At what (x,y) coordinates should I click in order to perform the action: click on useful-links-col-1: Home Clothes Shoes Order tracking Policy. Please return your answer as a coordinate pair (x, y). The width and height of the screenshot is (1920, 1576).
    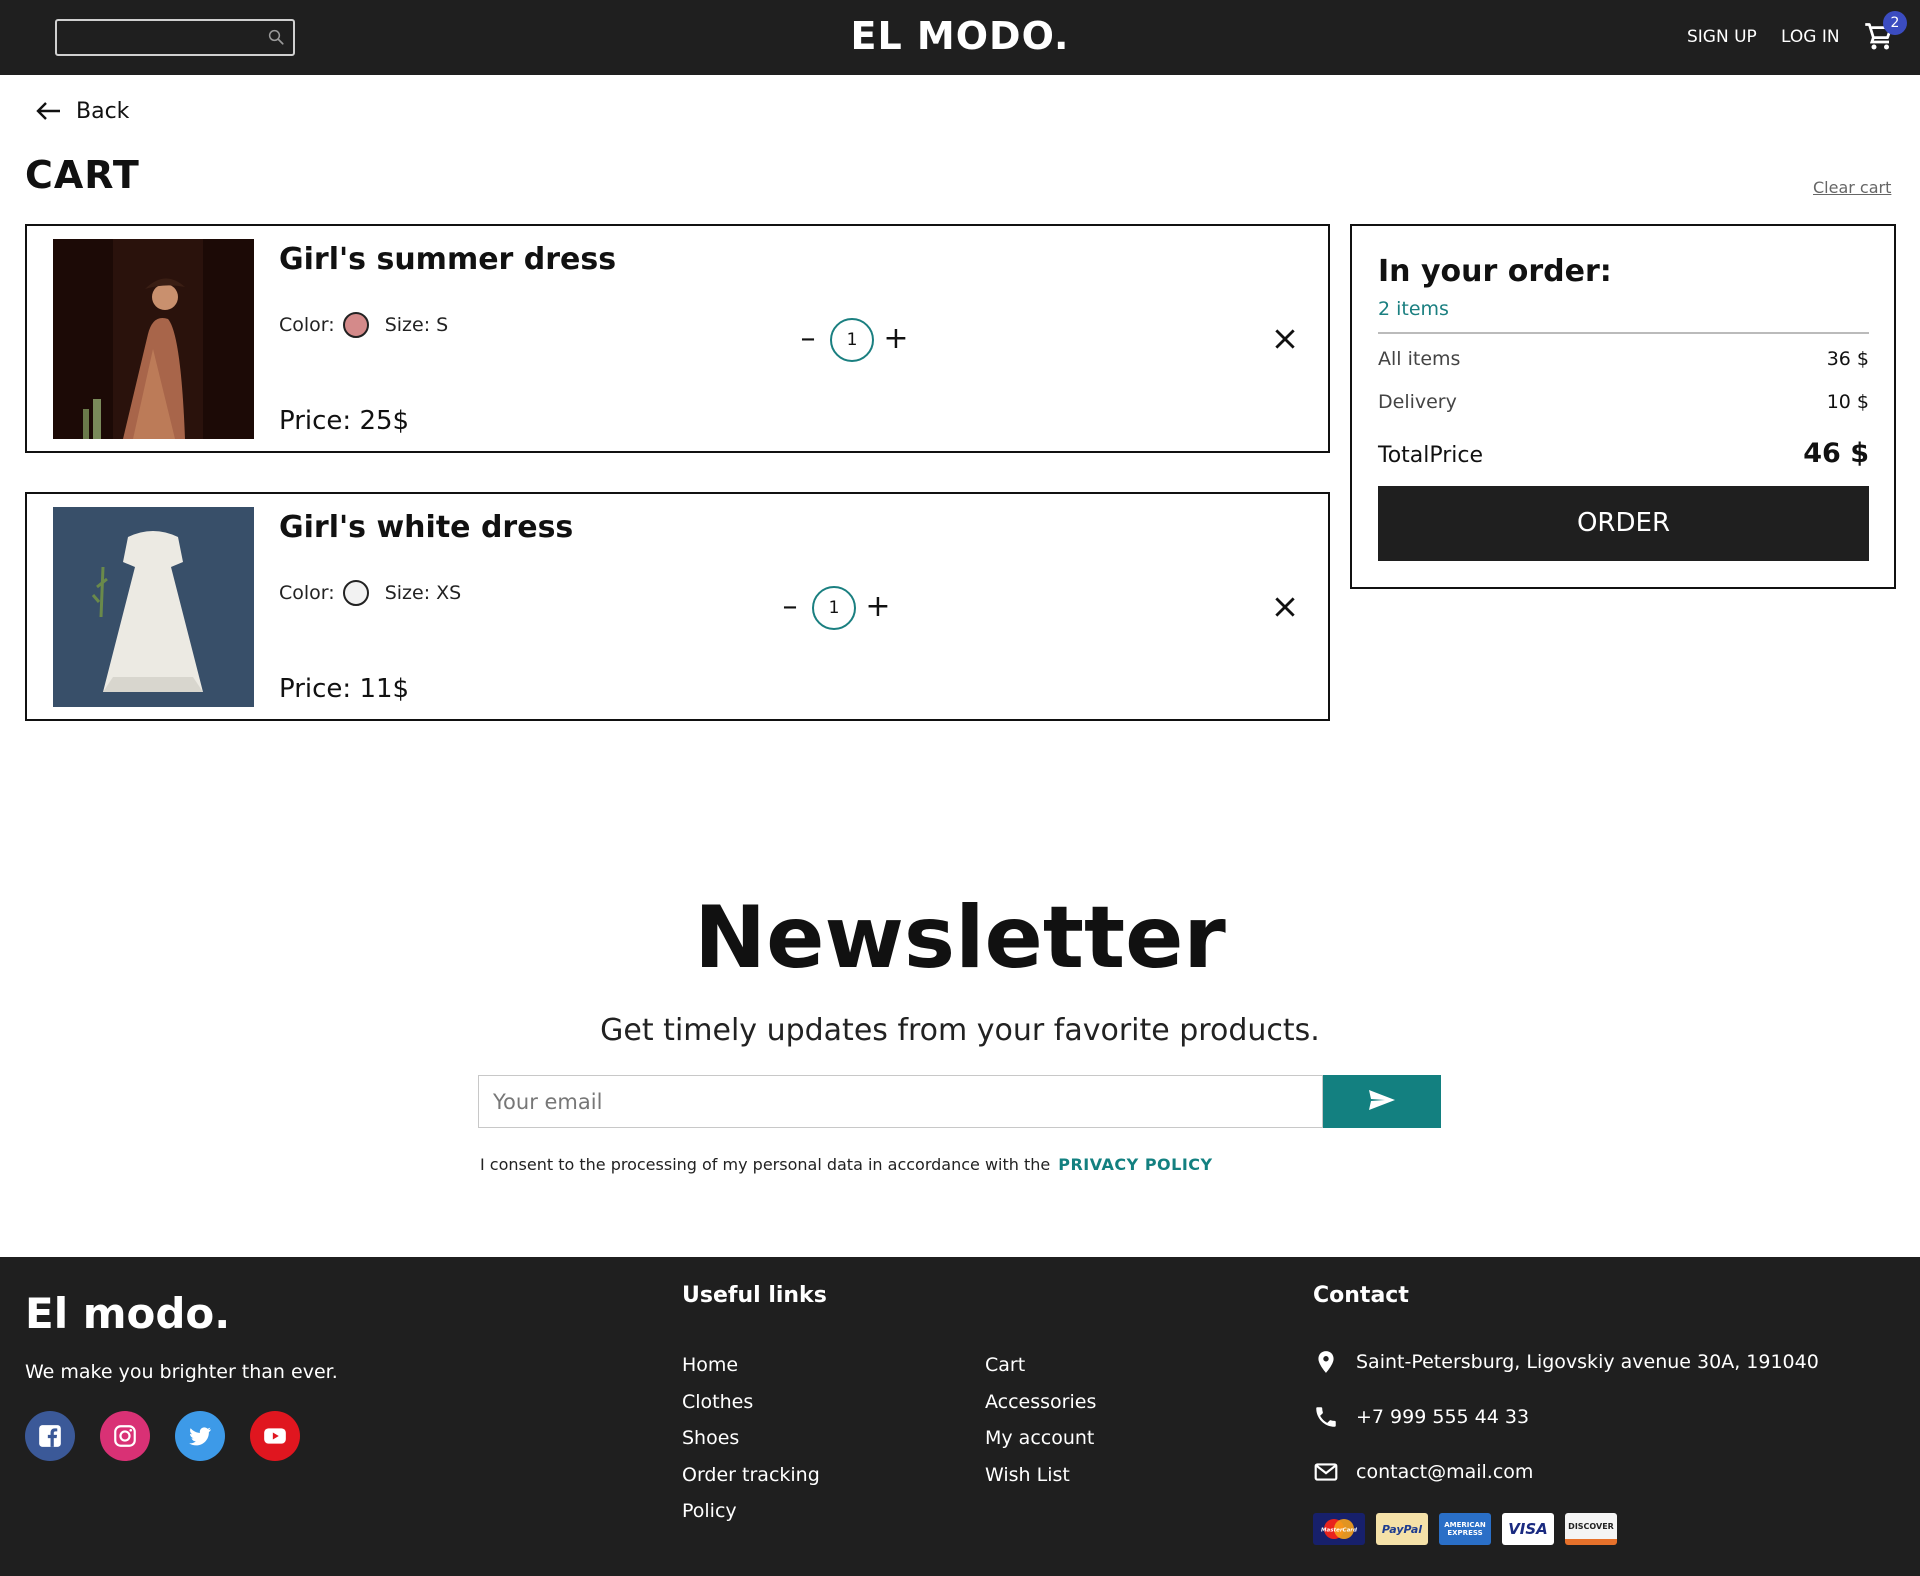
    Looking at the image, I should click on (751, 1438).